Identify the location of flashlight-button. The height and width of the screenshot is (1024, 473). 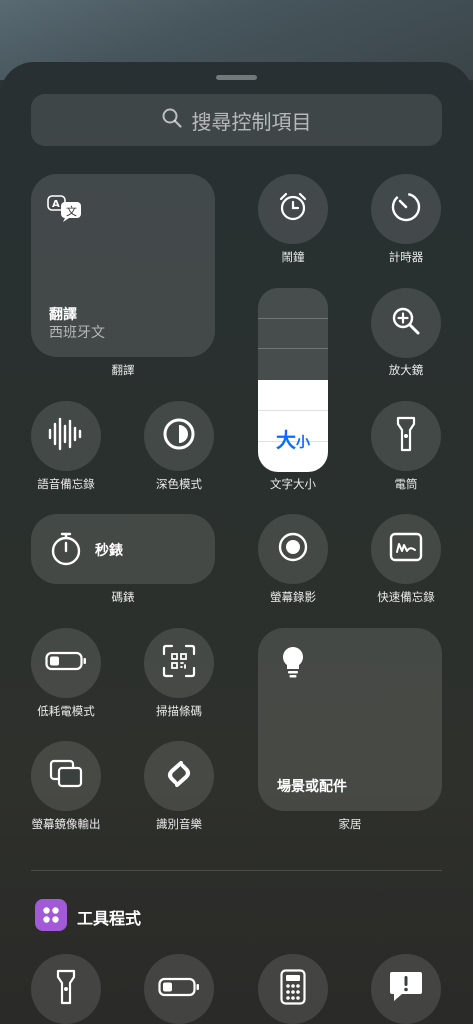
(406, 436).